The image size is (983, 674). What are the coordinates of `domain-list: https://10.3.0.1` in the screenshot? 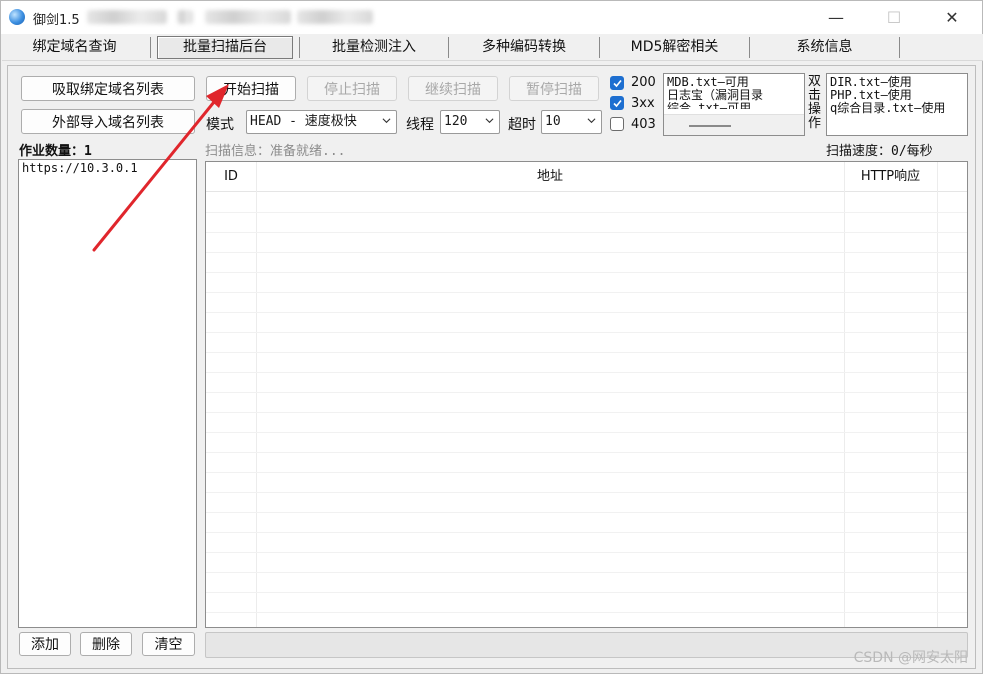 It's located at (107, 393).